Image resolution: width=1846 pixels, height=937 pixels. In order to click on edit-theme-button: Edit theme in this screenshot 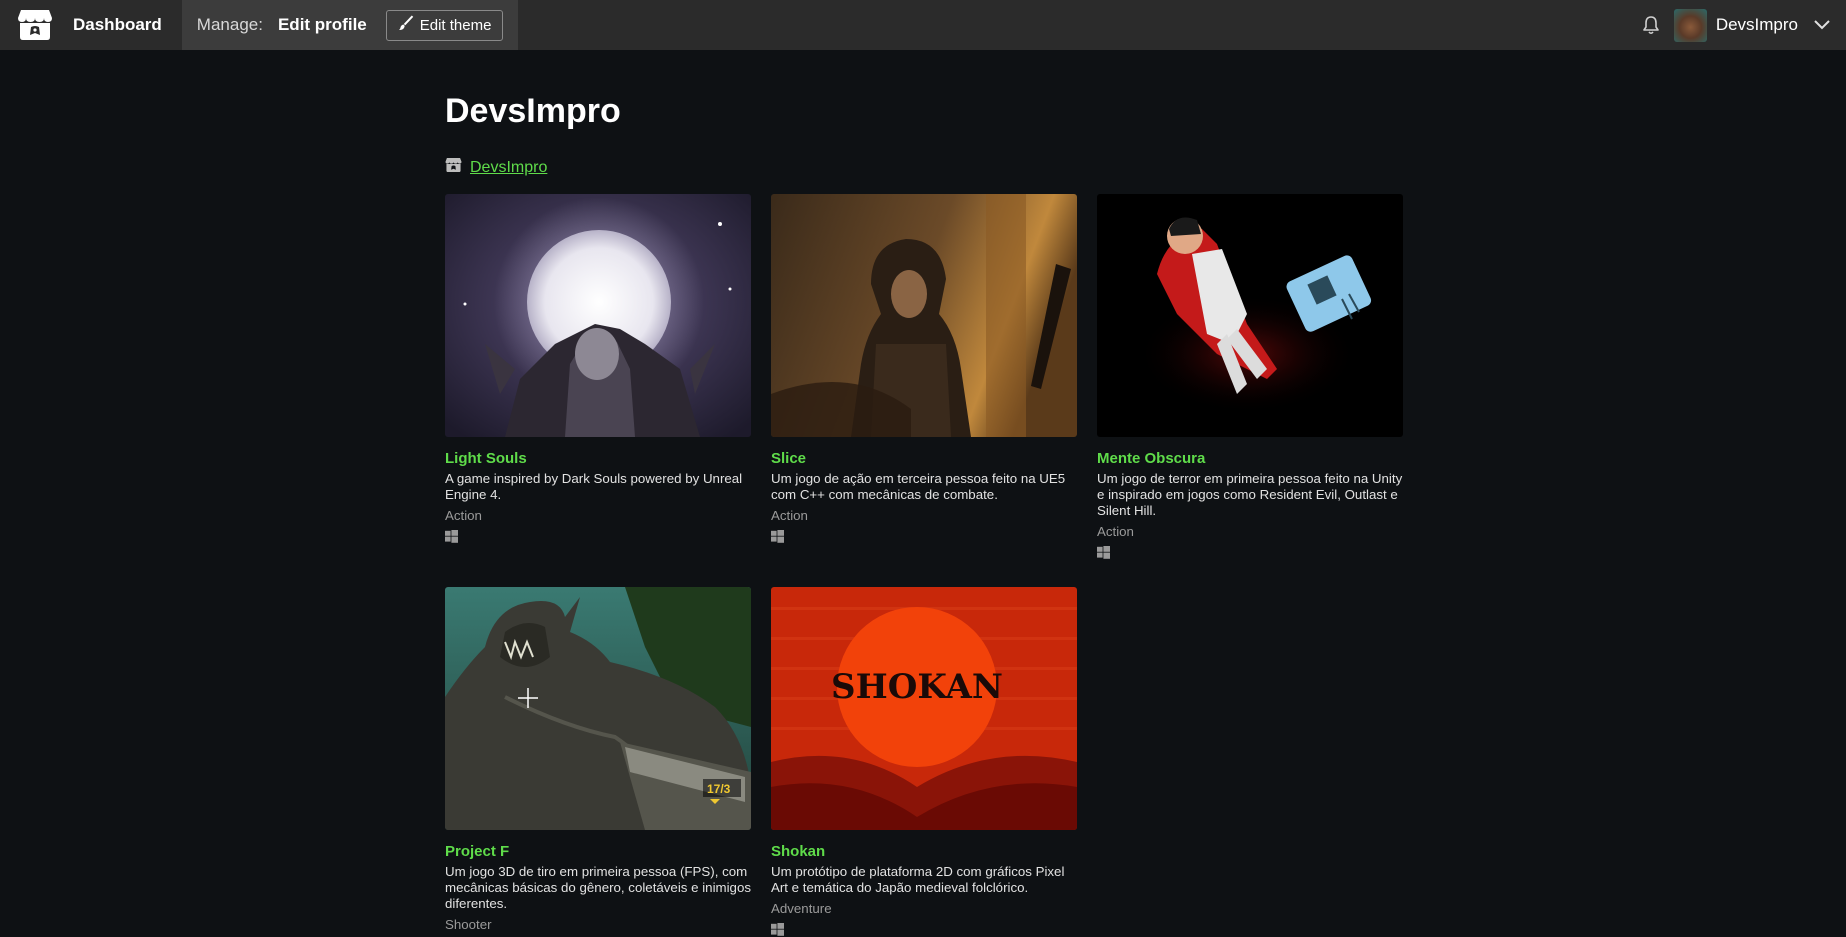, I will do `click(444, 25)`.